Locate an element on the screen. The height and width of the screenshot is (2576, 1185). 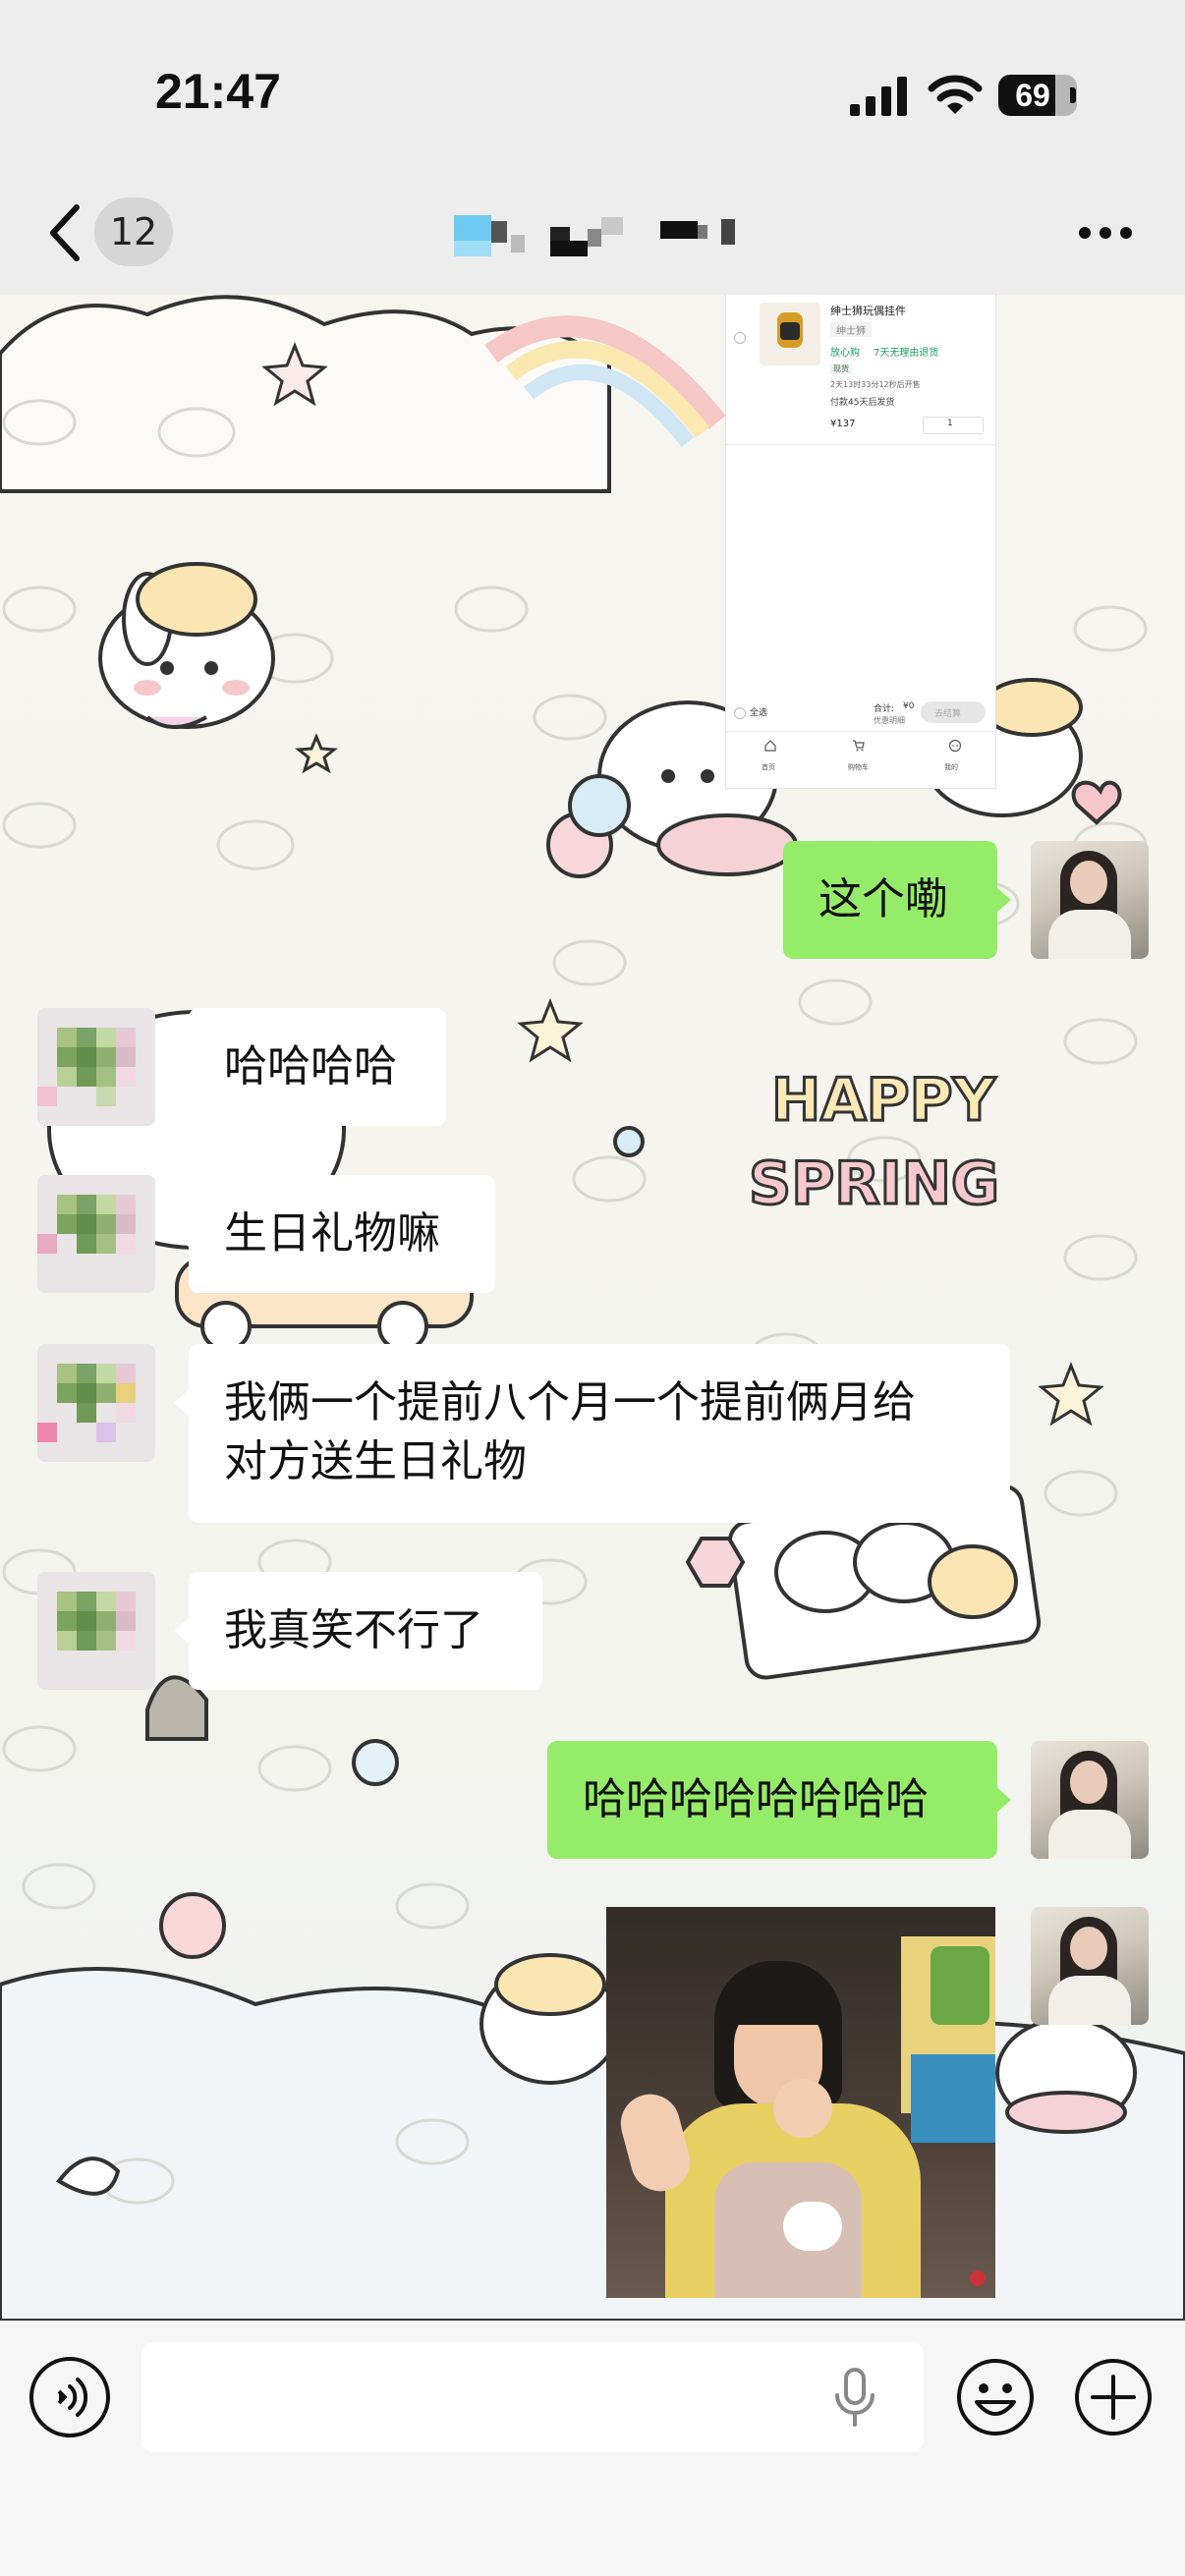
wallpaper-happy: HAPPY is located at coordinates (884, 1100).